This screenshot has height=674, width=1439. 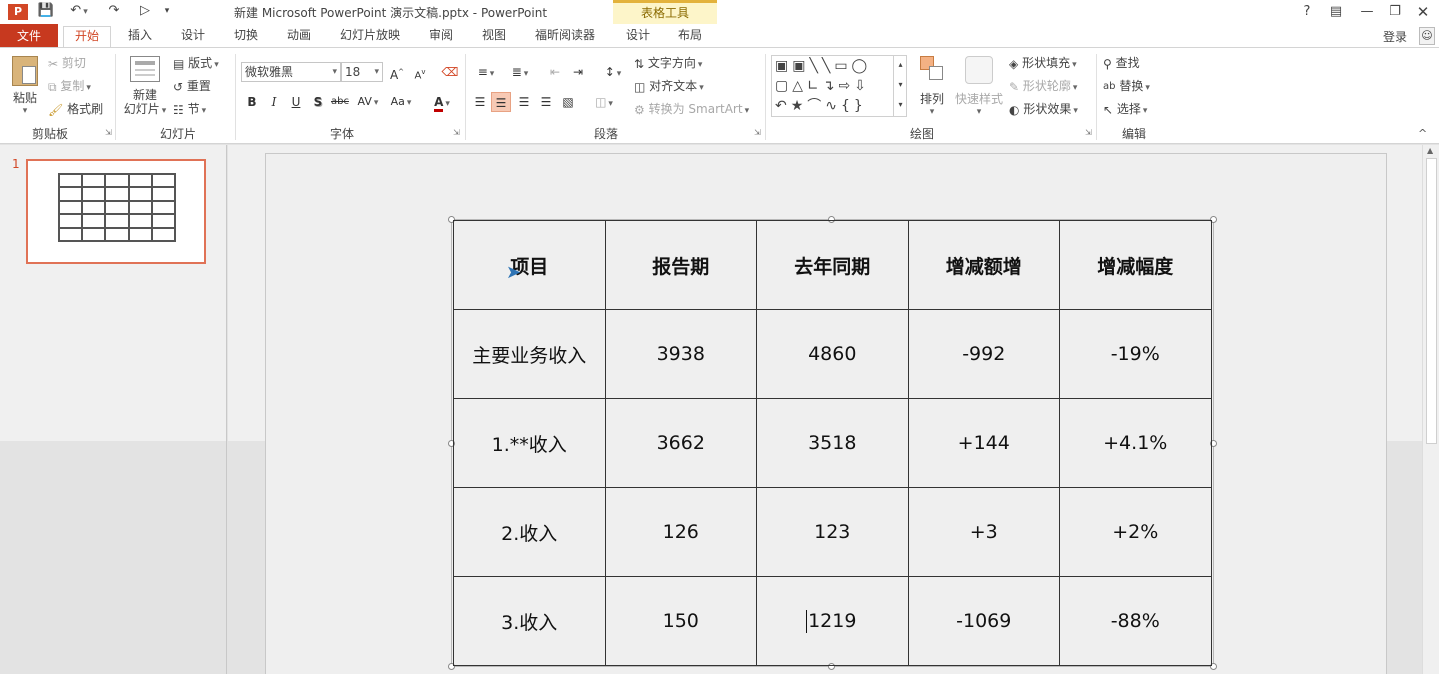 What do you see at coordinates (196, 64) in the screenshot?
I see `layout-button: ▤ 版式 ▾` at bounding box center [196, 64].